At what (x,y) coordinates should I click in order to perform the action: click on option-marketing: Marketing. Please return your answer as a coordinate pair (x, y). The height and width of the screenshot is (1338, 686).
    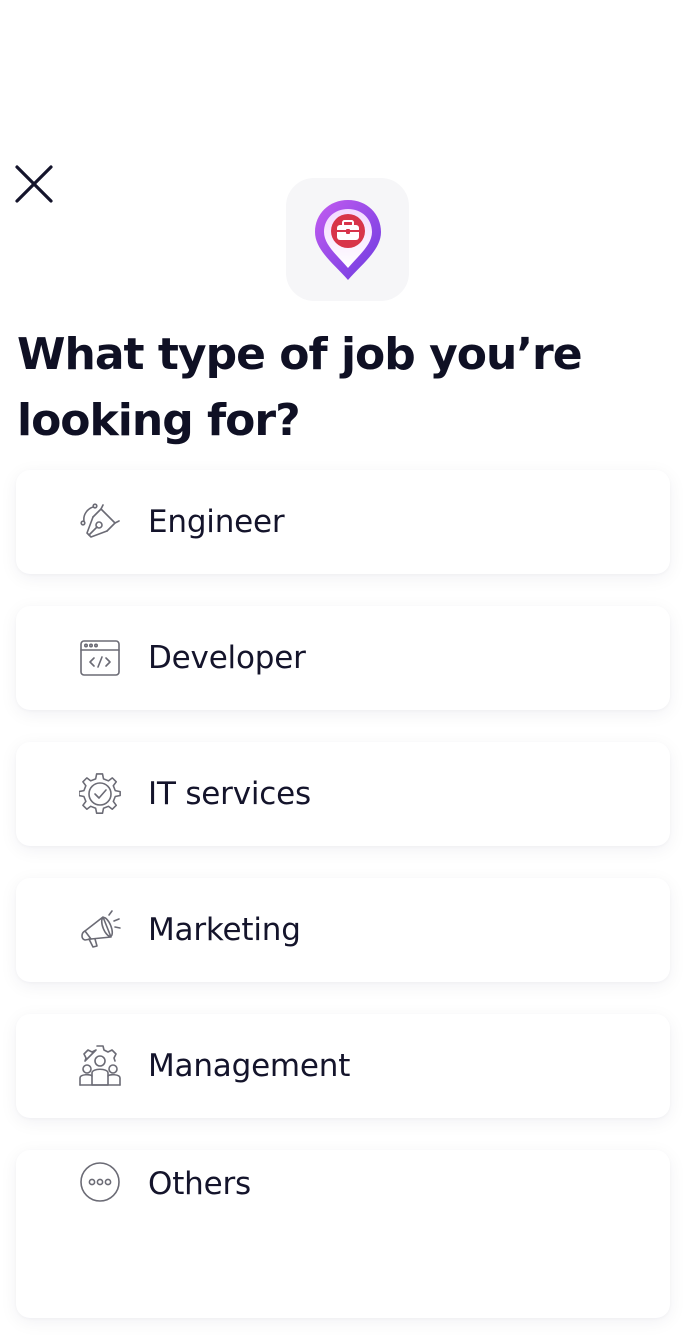
    Looking at the image, I should click on (343, 930).